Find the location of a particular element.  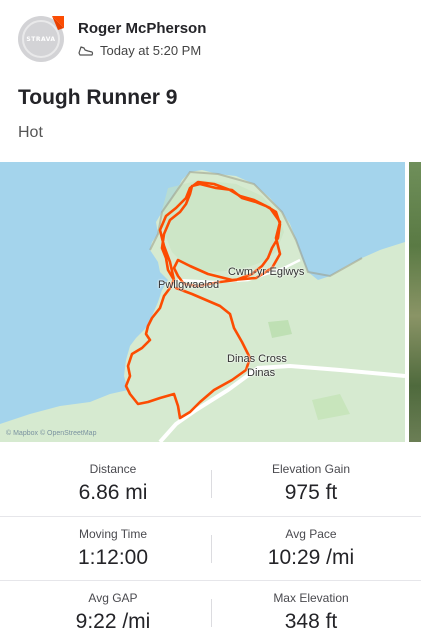

shoe-icon is located at coordinates (86, 50).